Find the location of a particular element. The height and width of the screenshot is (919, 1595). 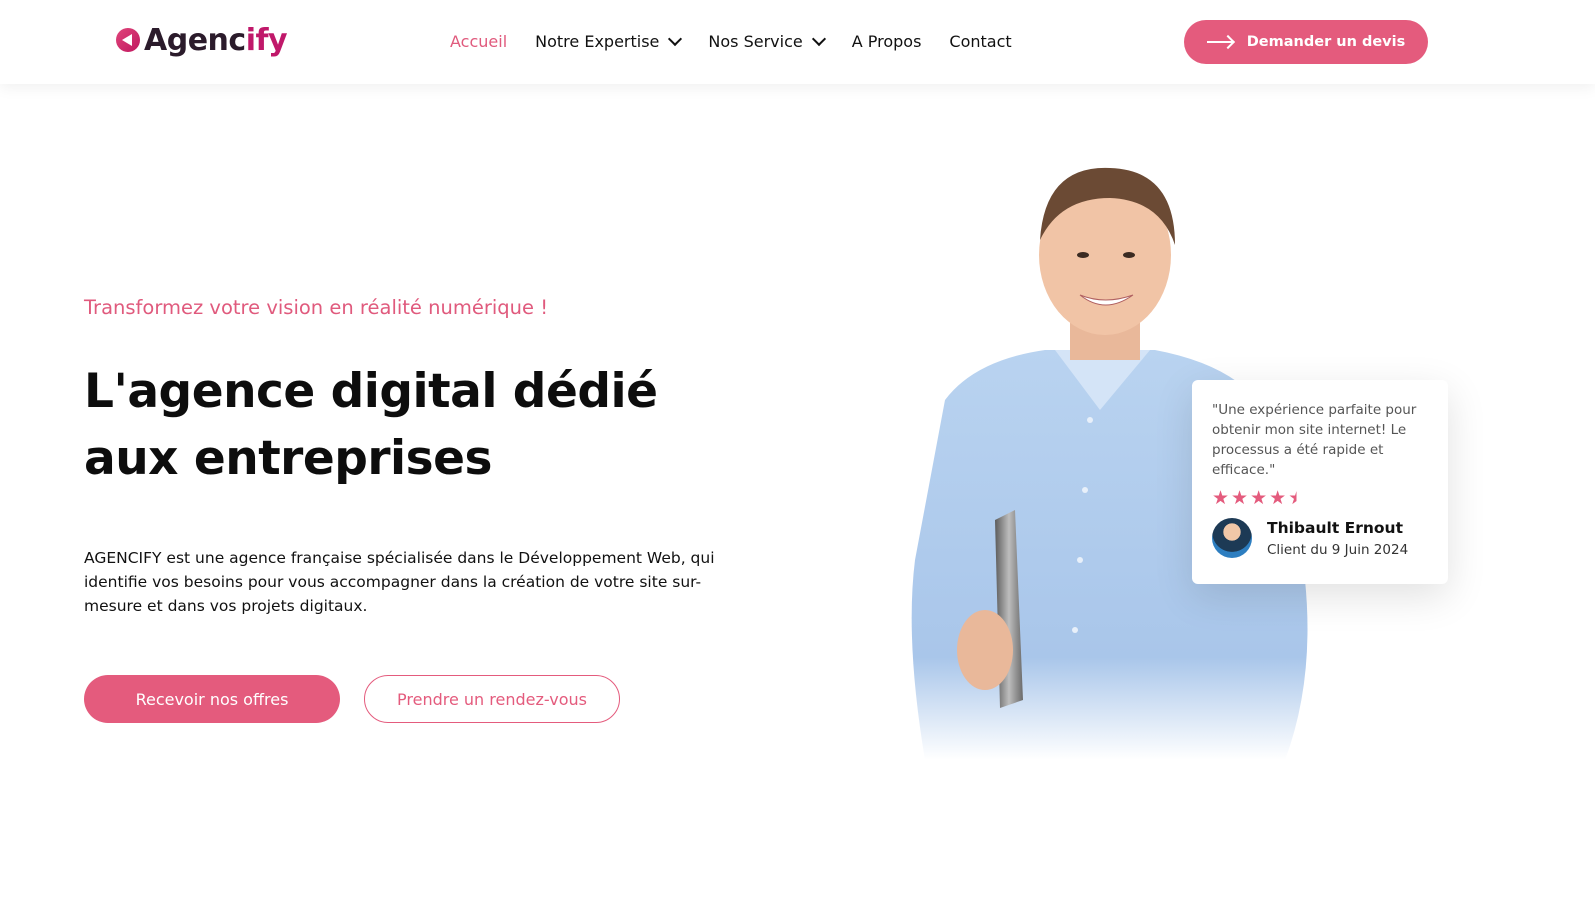

arrow-right-icon is located at coordinates (1219, 42).